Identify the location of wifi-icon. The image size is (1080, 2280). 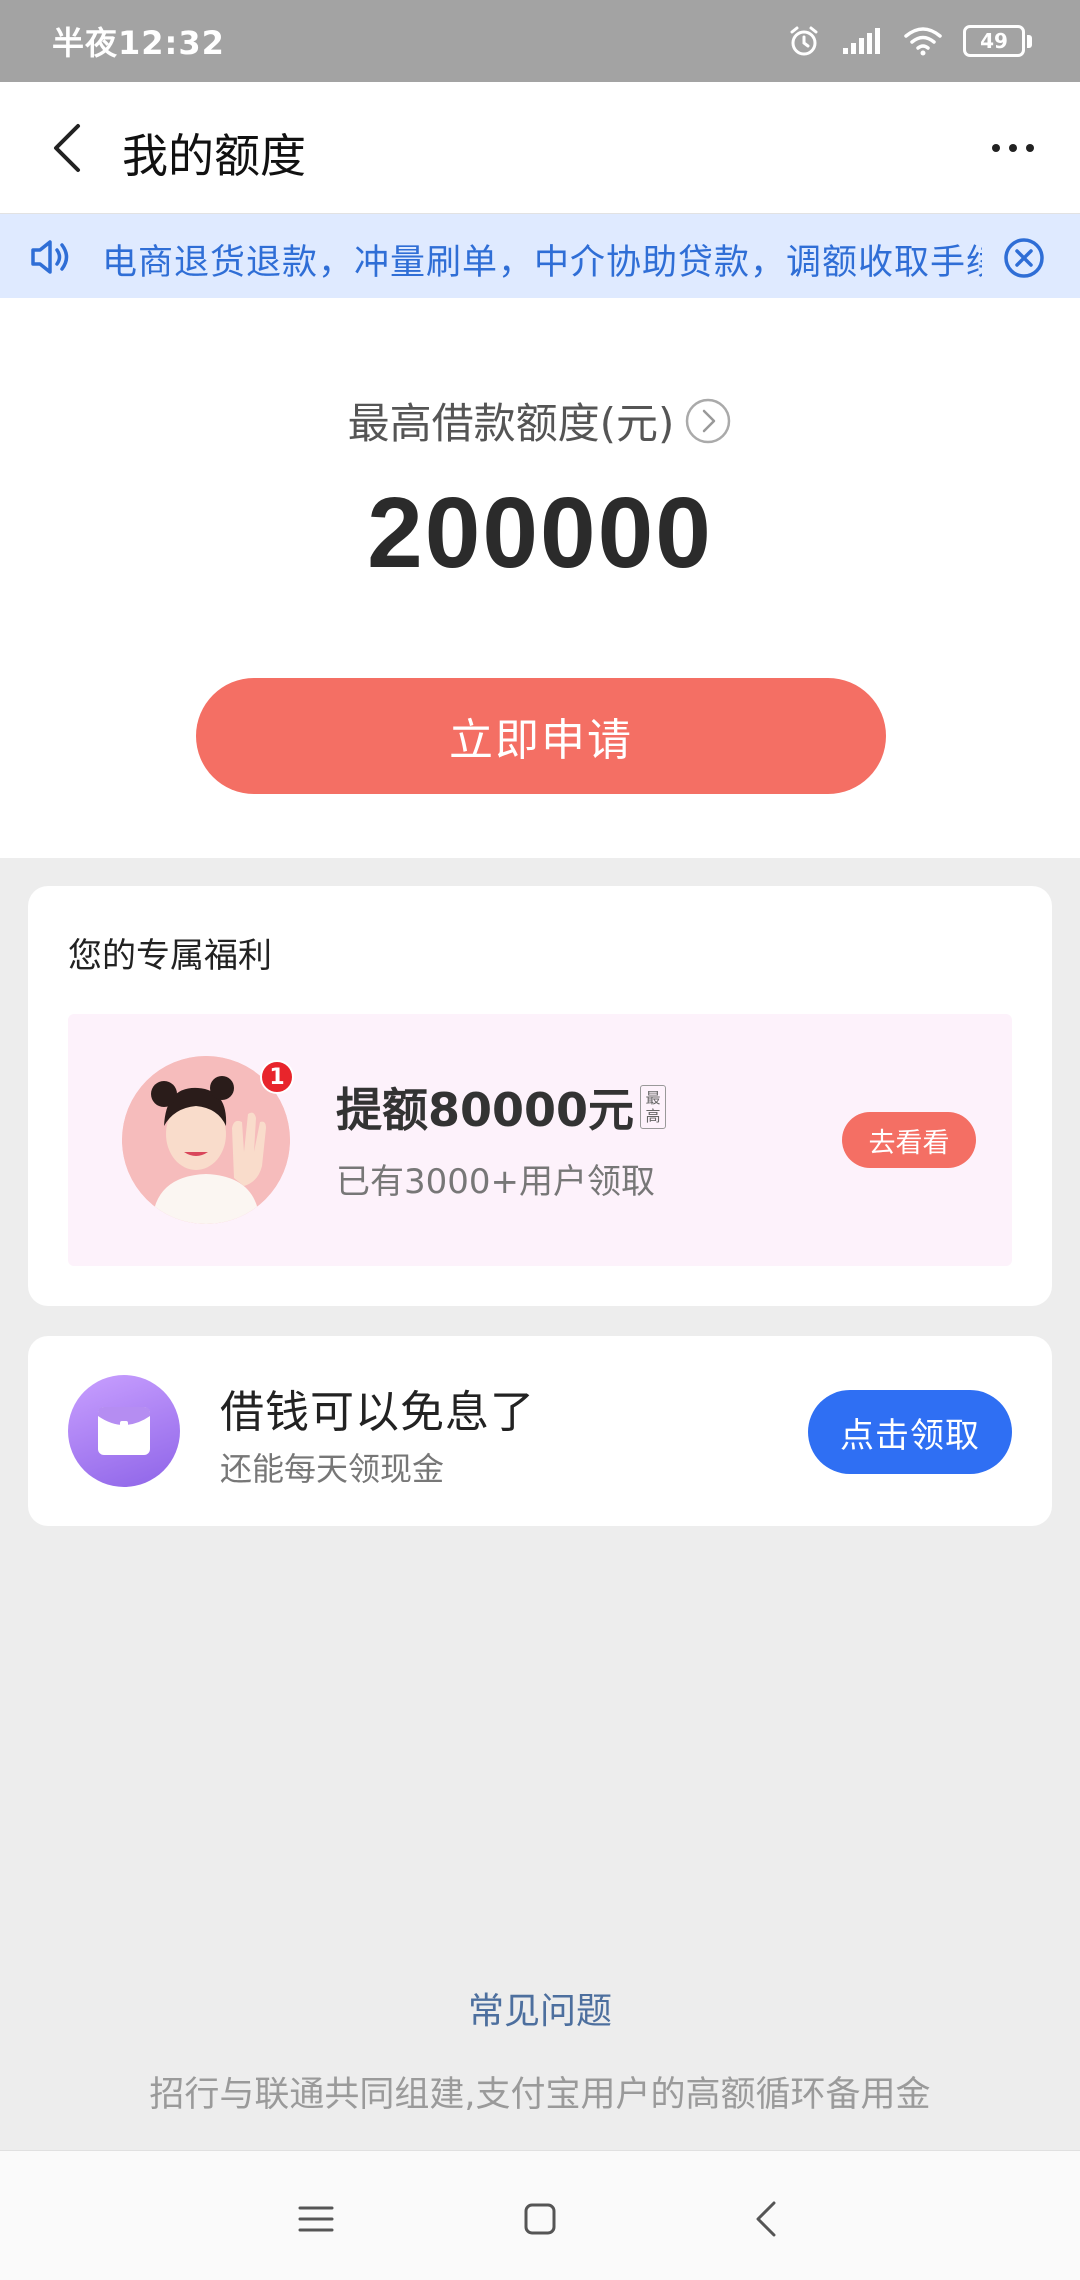
(923, 41).